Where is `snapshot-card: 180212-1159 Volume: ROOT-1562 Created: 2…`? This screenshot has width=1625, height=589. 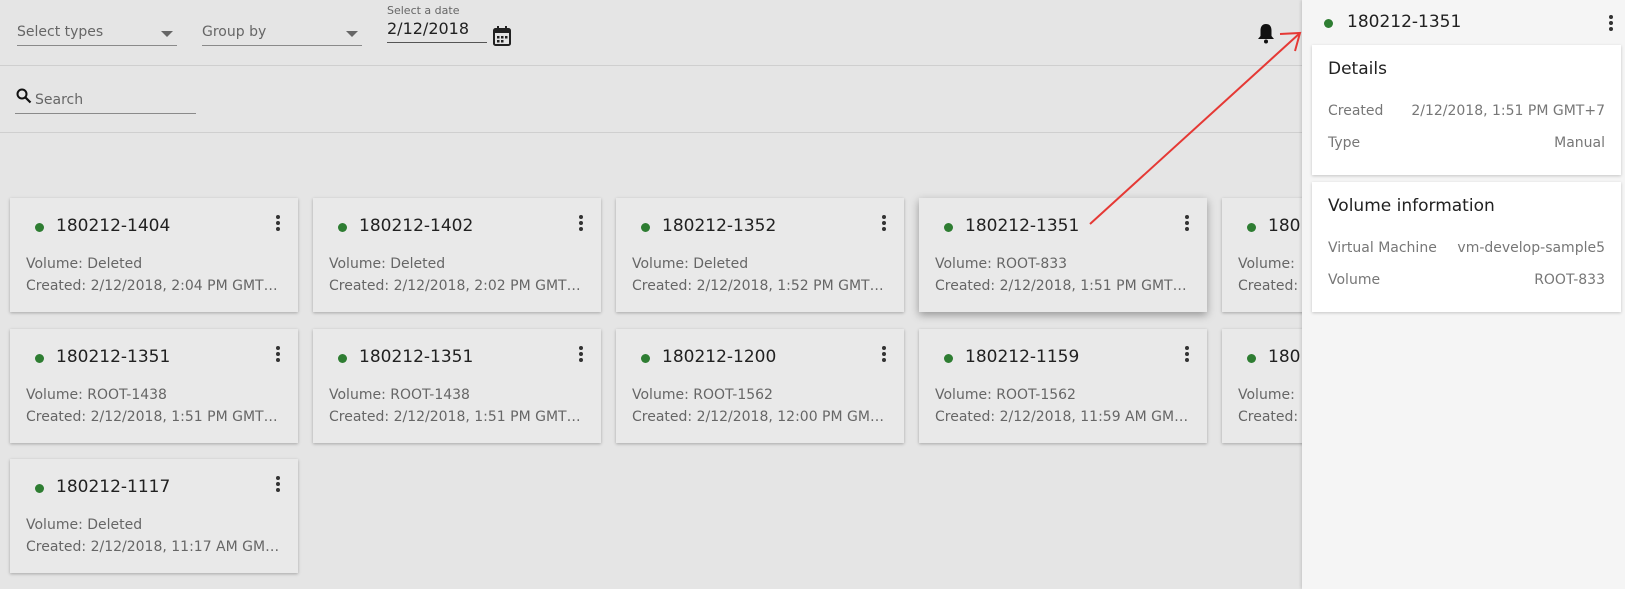
snapshot-card: 180212-1159 Volume: ROOT-1562 Created: 2… is located at coordinates (1063, 386).